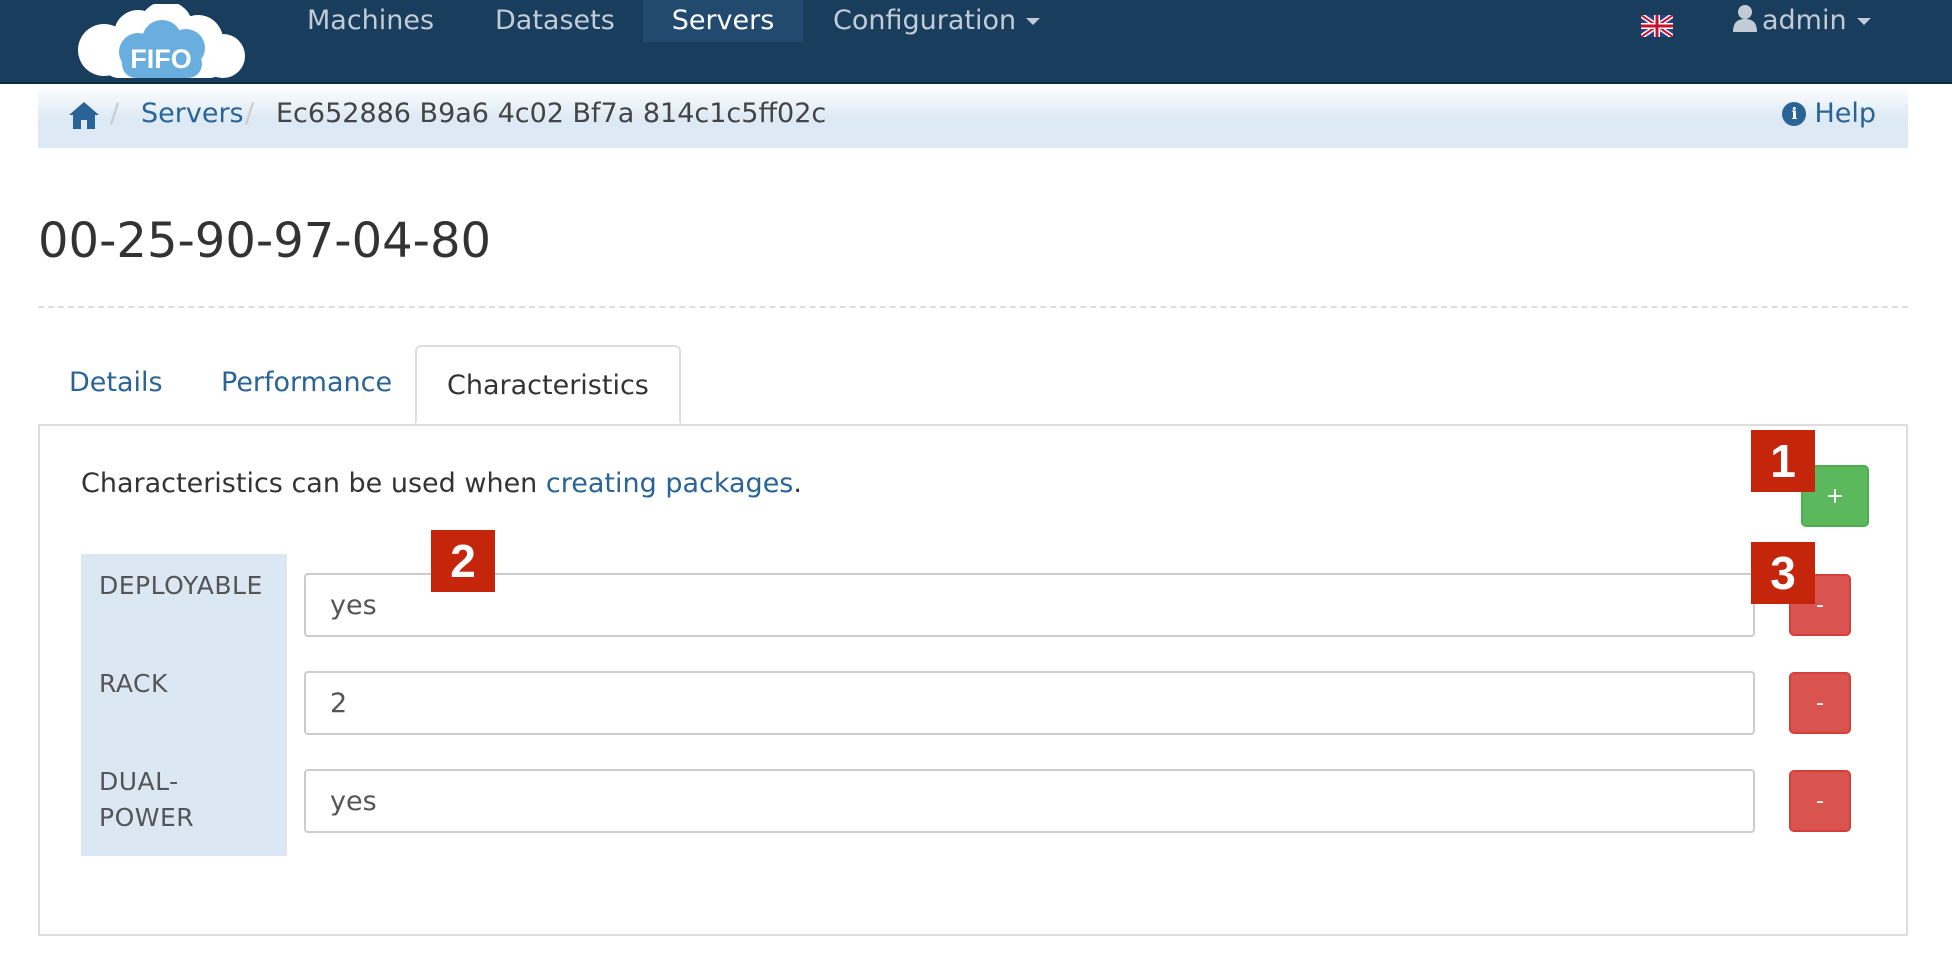 The image size is (1952, 980). I want to click on tab-details: Details, so click(116, 382).